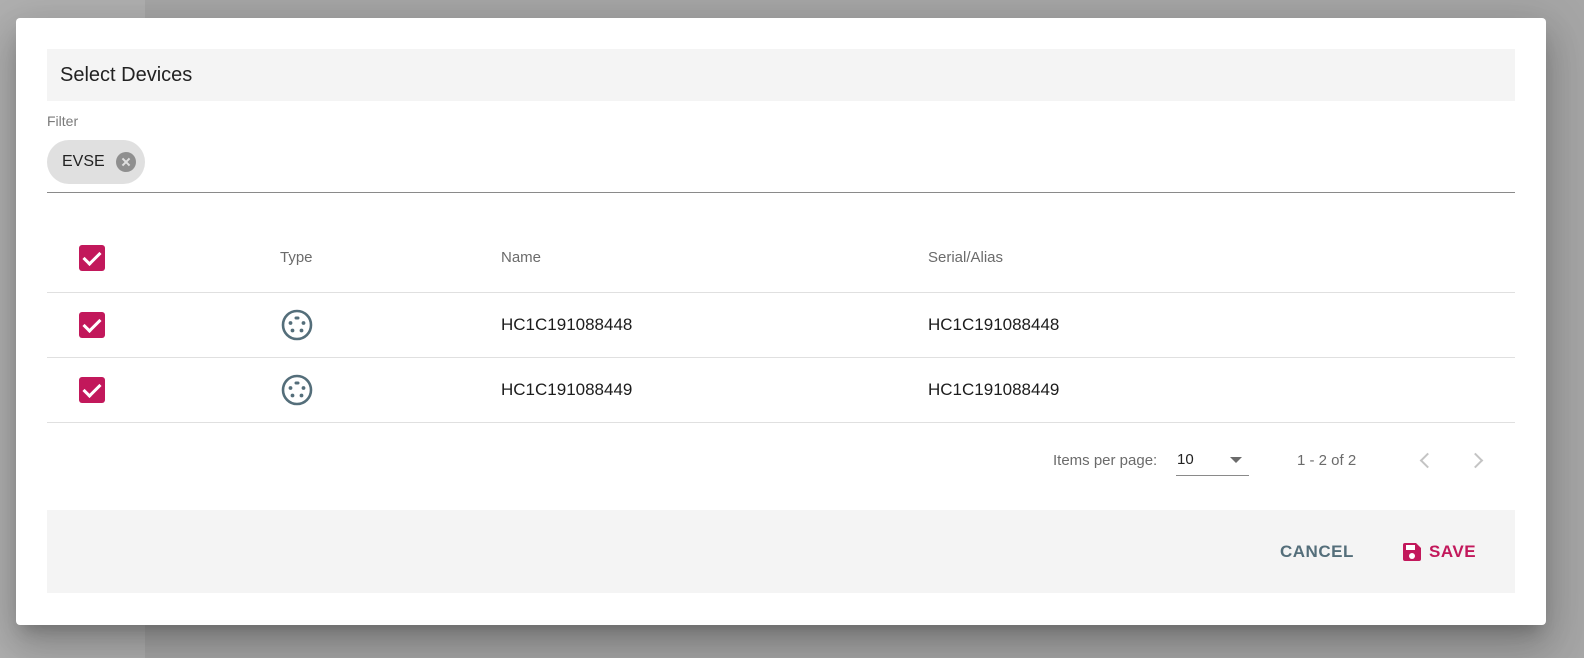  Describe the element at coordinates (296, 257) in the screenshot. I see `column-header-type: Type` at that location.